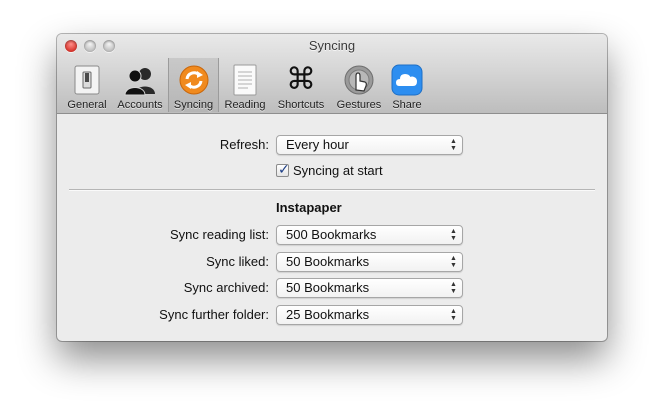 This screenshot has width=664, height=420. What do you see at coordinates (331, 234) in the screenshot?
I see `sync-reading-list-value: 500 Bookmarks` at bounding box center [331, 234].